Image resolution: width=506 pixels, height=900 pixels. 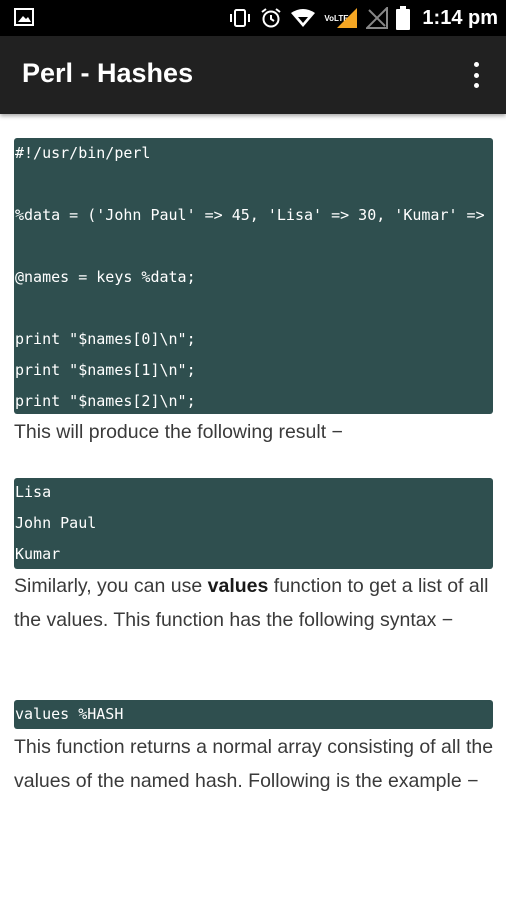 What do you see at coordinates (377, 18) in the screenshot?
I see `signal-empty-icon` at bounding box center [377, 18].